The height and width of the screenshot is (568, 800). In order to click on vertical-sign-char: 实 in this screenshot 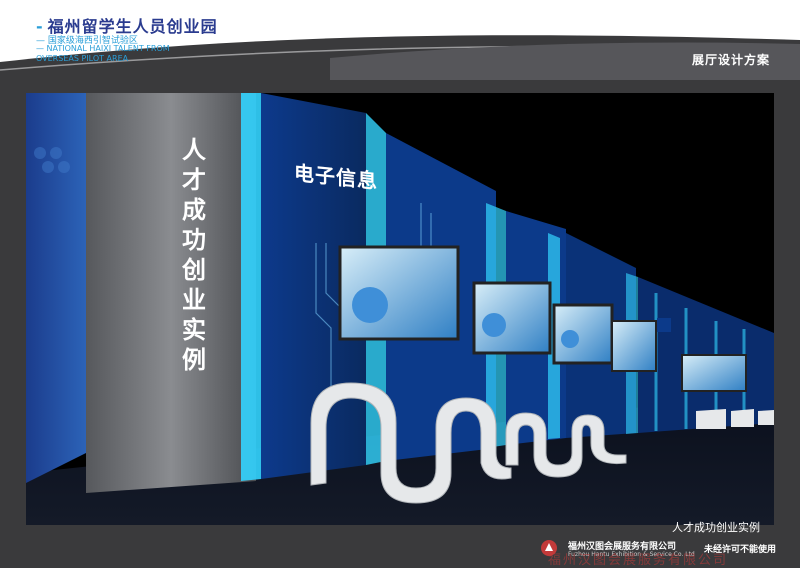, I will do `click(194, 330)`.